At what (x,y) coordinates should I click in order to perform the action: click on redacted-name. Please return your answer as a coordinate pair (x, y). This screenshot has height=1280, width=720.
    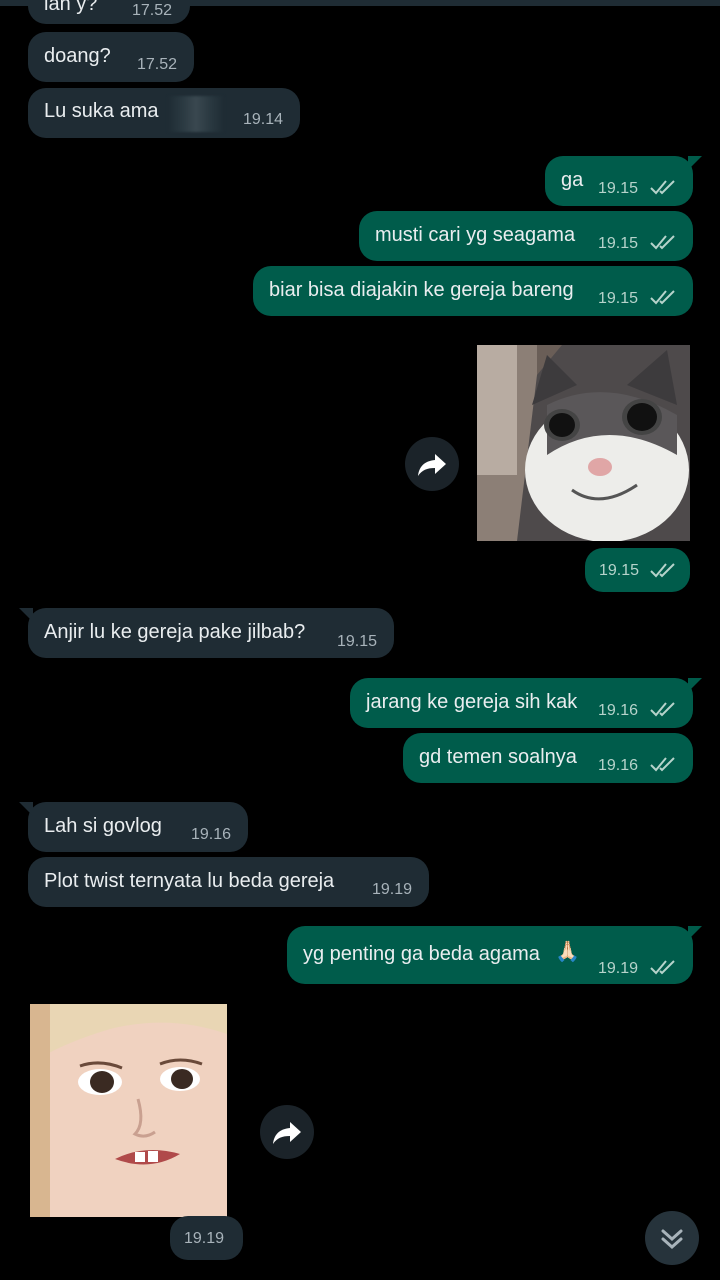
    Looking at the image, I should click on (196, 114).